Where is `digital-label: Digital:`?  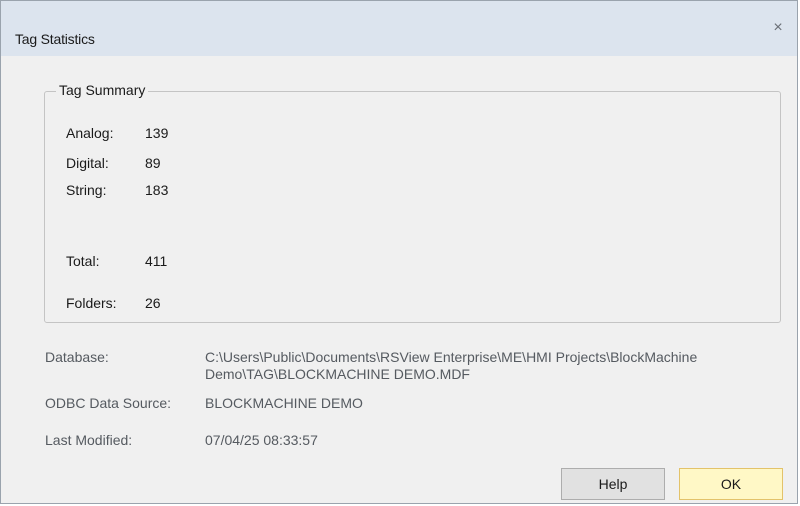 digital-label: Digital: is located at coordinates (87, 163).